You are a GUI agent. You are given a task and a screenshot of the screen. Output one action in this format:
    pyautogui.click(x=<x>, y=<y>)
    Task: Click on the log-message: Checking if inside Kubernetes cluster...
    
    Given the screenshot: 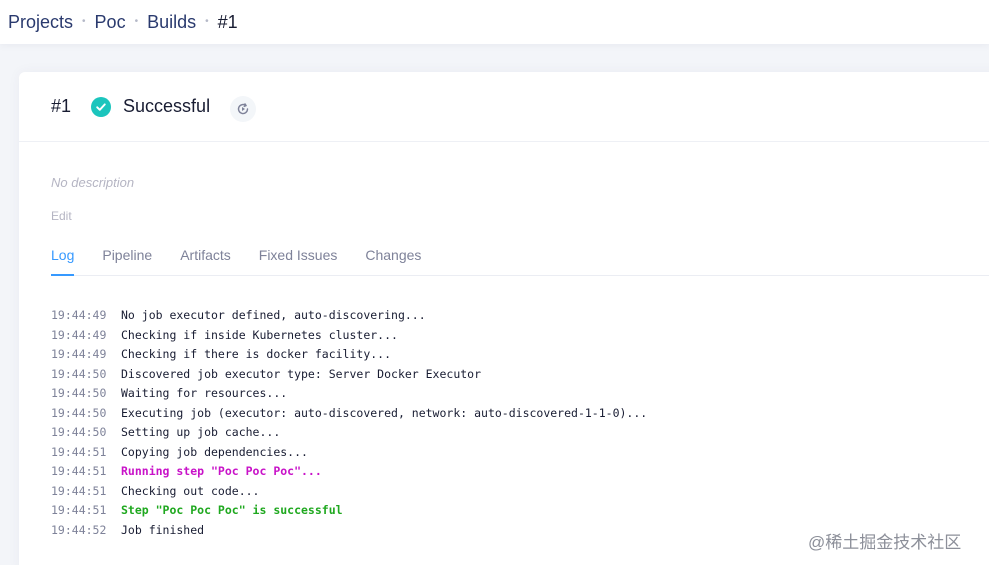 What is the action you would take?
    pyautogui.click(x=259, y=334)
    